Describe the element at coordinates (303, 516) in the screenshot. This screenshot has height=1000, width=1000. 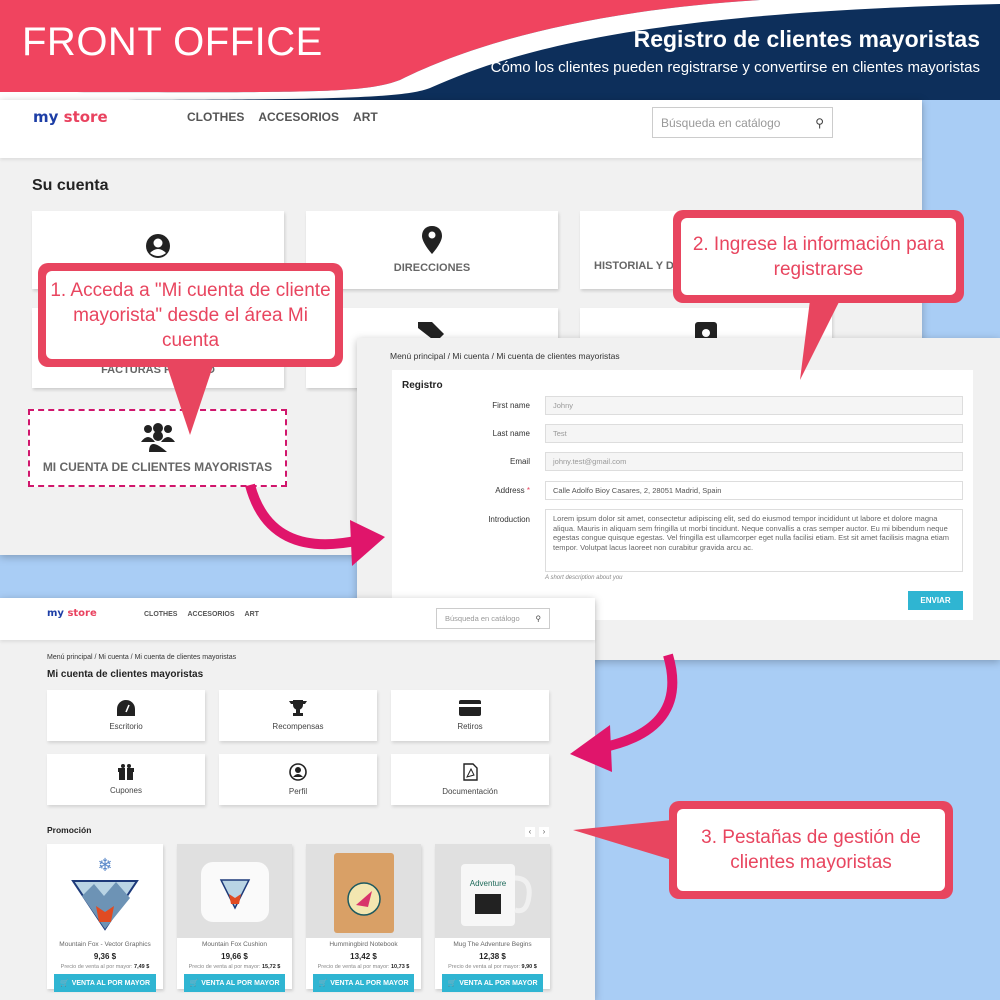
I see `arrow-to-form` at that location.